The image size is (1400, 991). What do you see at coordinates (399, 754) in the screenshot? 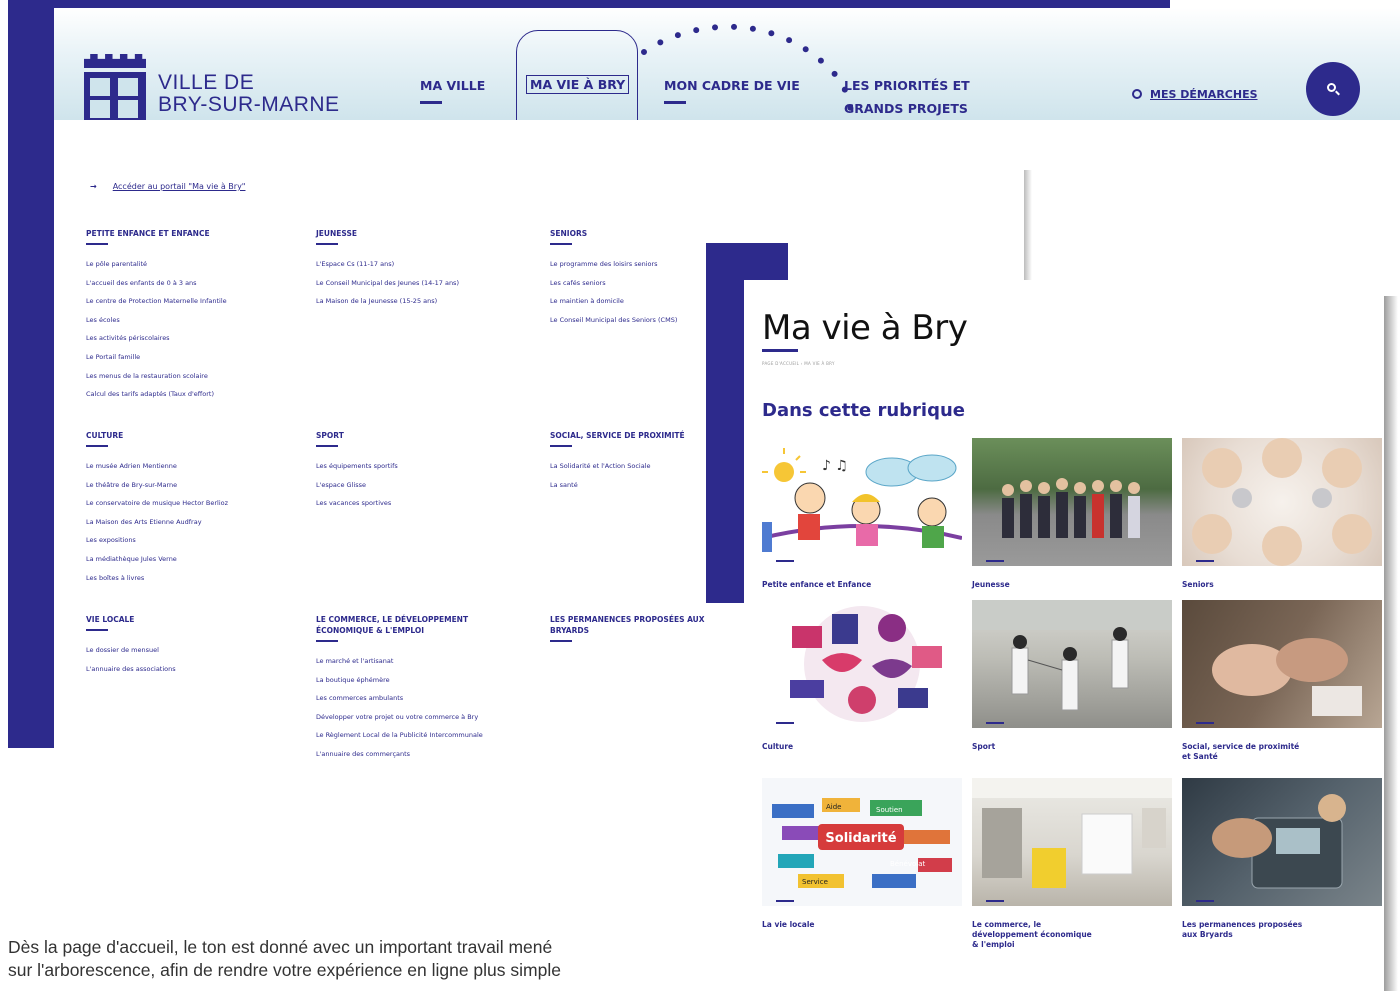
I see `menu-link: L'annuaire des commerçants` at bounding box center [399, 754].